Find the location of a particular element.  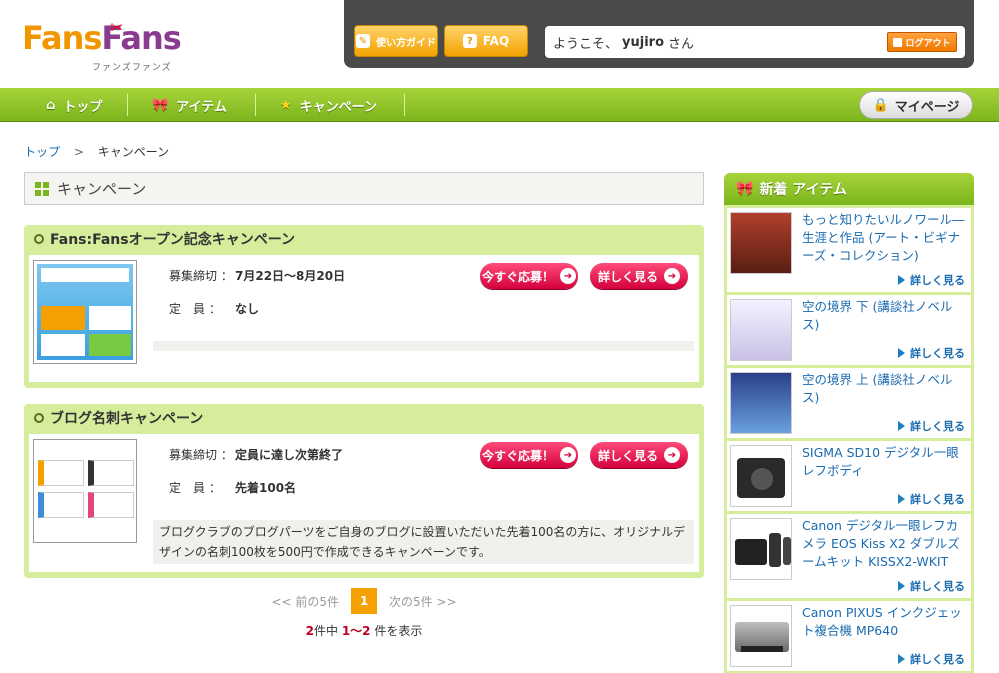

user-topbar: ✎ 使い方ガイド ? FAQ ようこそ、 yujiro さん ログアウト is located at coordinates (659, 34).